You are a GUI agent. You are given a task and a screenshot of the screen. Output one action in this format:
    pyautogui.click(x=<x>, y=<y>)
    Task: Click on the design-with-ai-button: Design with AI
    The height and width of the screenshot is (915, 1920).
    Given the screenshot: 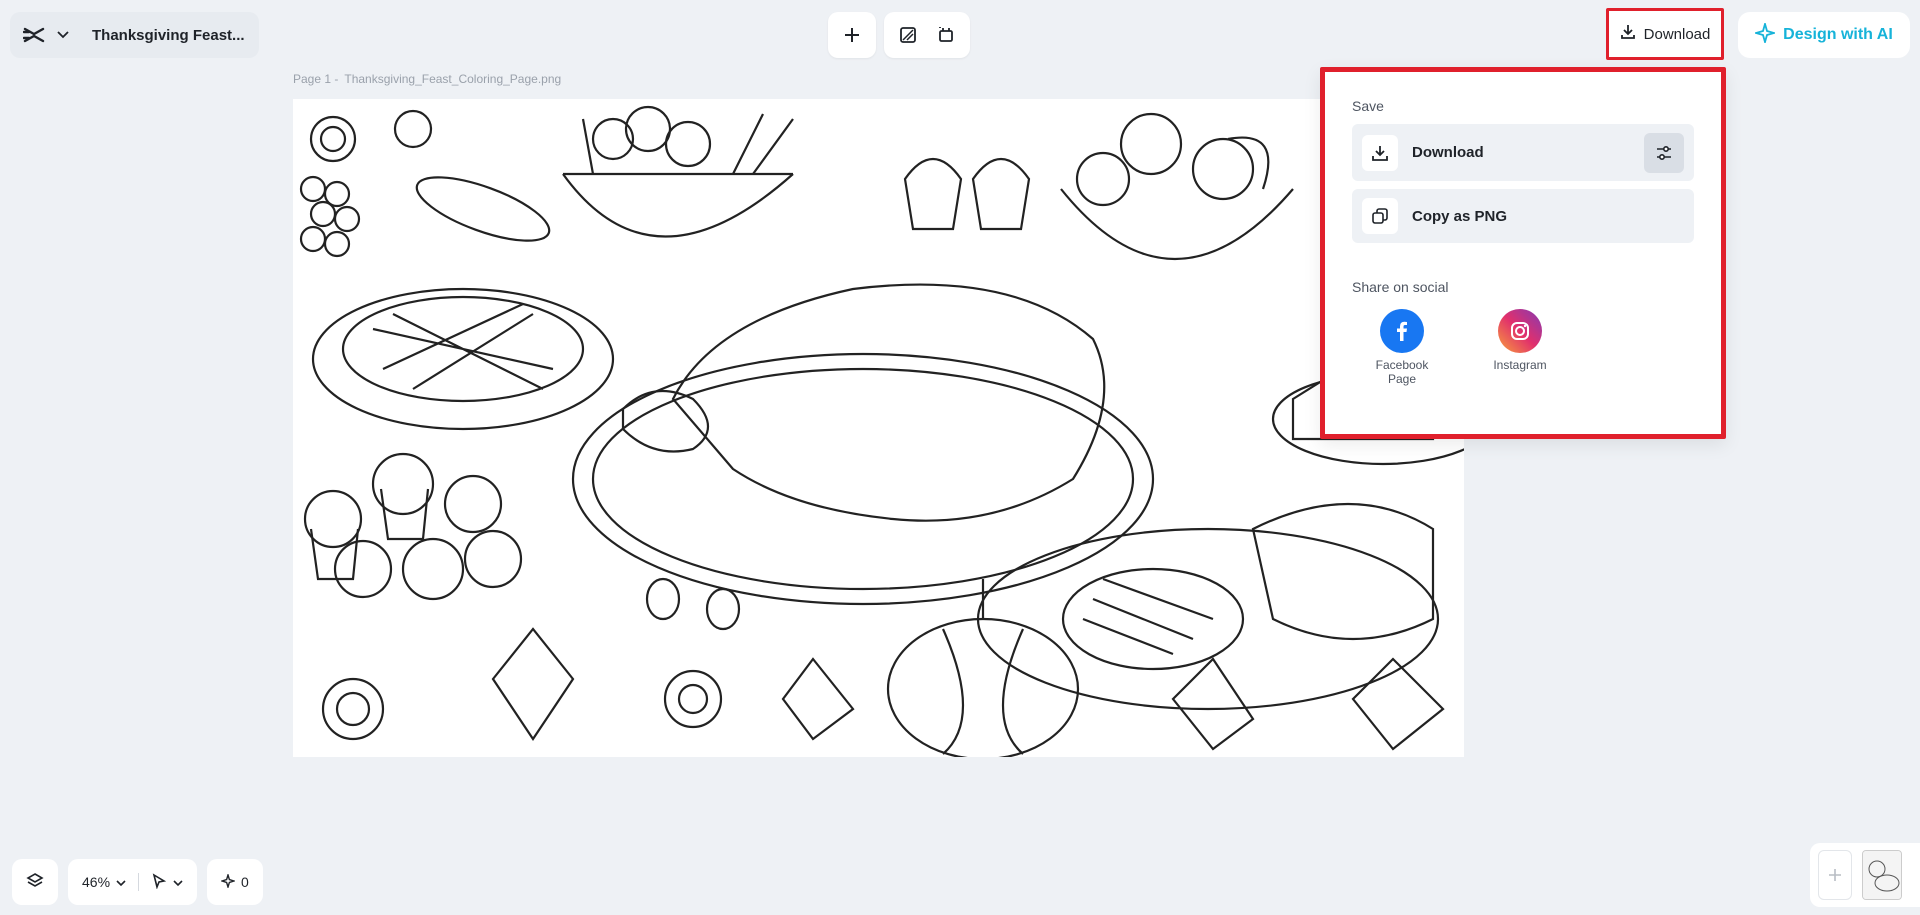 What is the action you would take?
    pyautogui.click(x=1824, y=35)
    